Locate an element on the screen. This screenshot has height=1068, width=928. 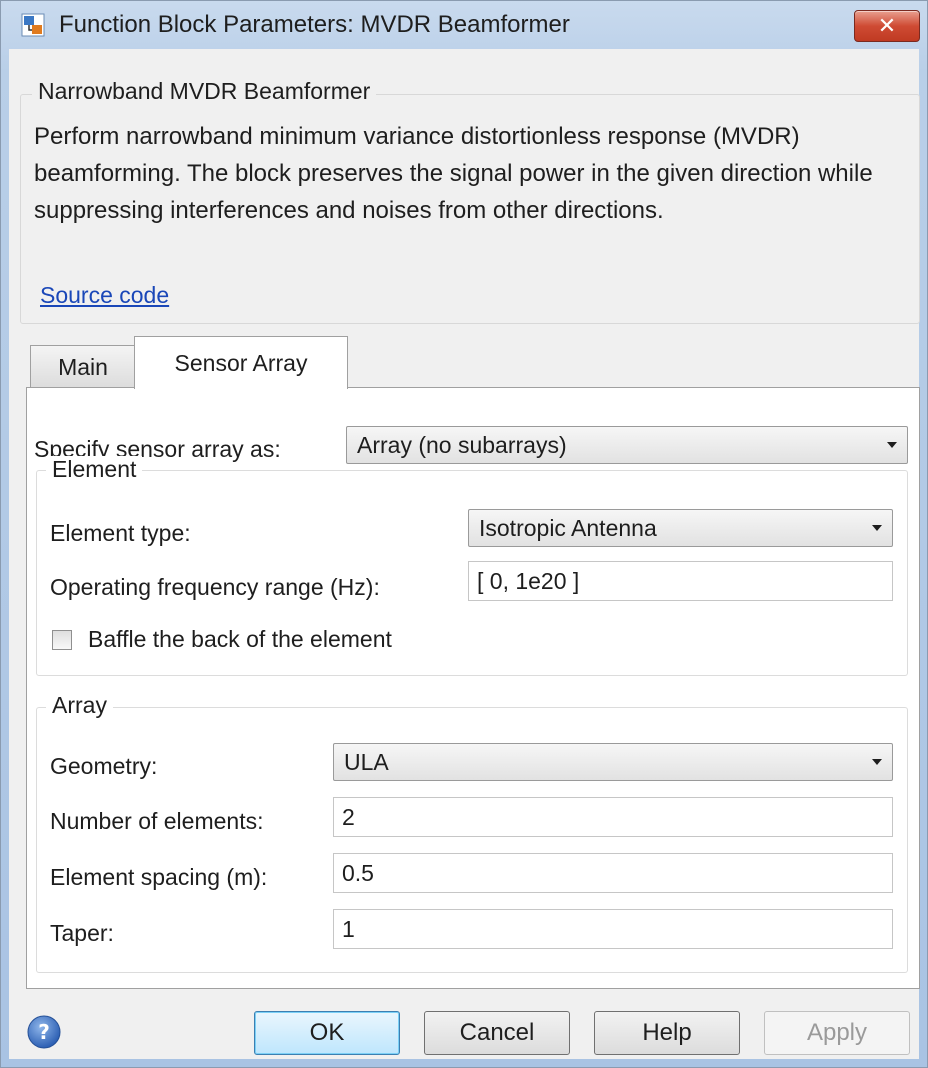
simulink-block-icon is located at coordinates (33, 25).